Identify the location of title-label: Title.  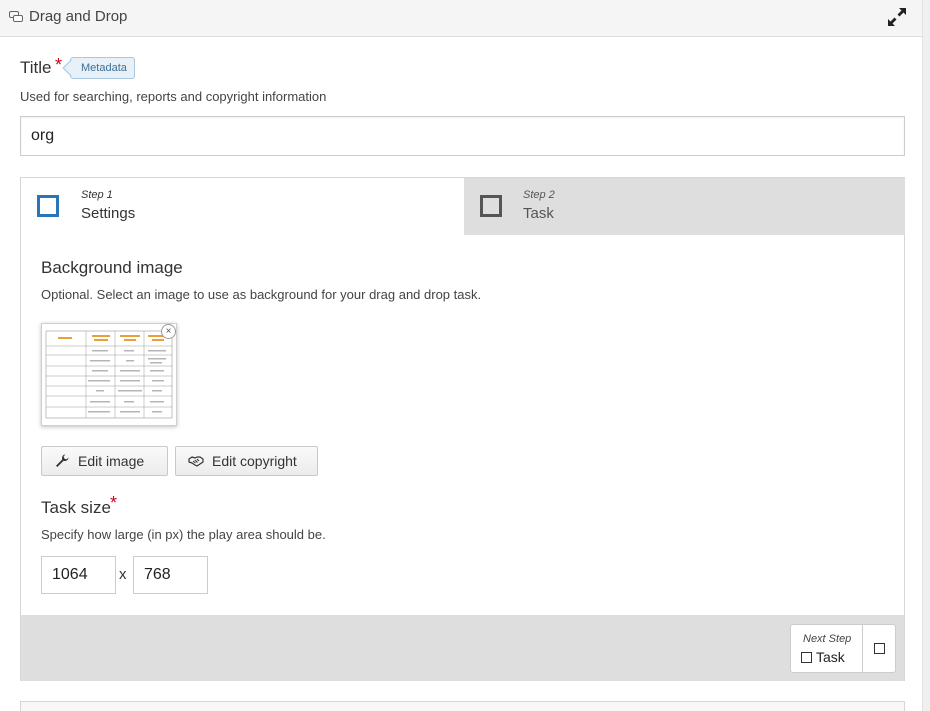
(36, 67).